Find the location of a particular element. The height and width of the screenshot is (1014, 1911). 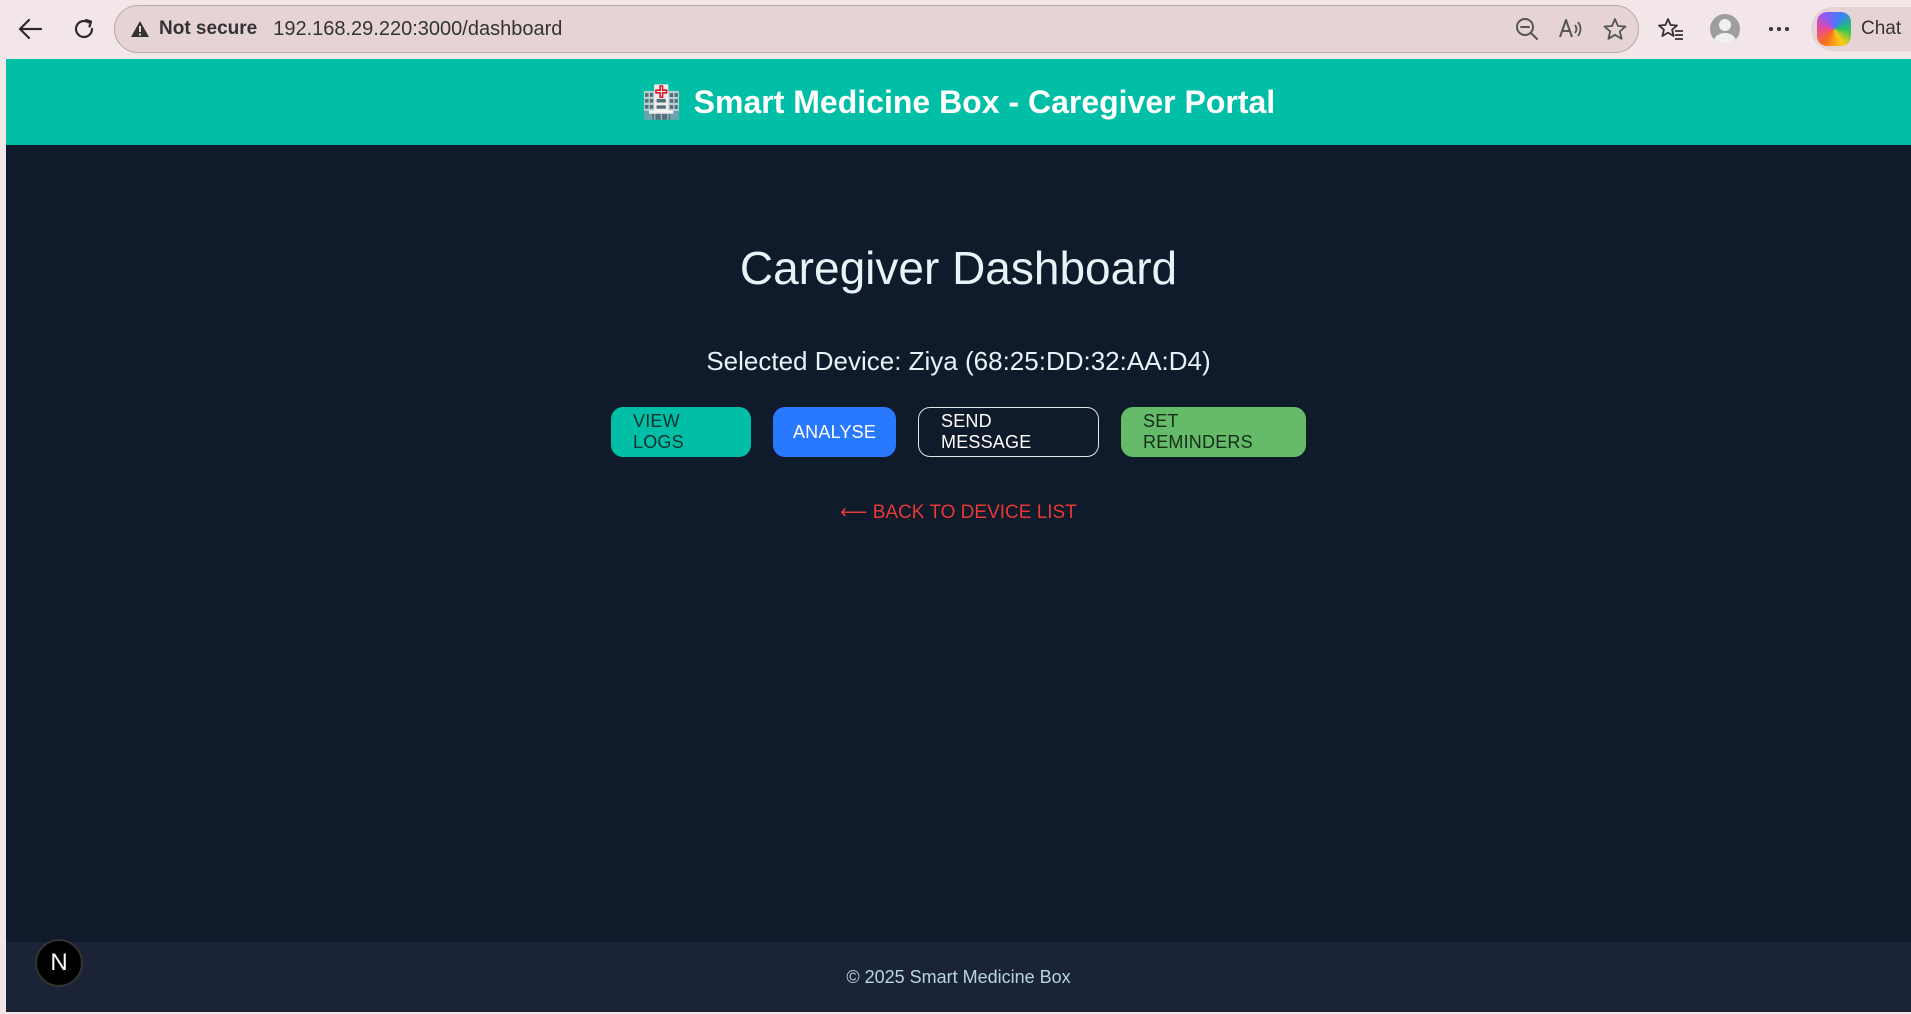

zoom-out-icon is located at coordinates (1527, 29).